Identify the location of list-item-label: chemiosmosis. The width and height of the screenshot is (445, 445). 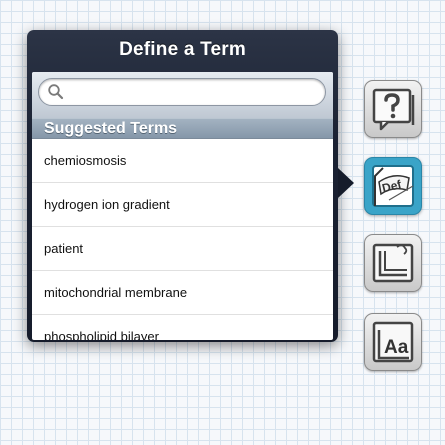
(85, 160).